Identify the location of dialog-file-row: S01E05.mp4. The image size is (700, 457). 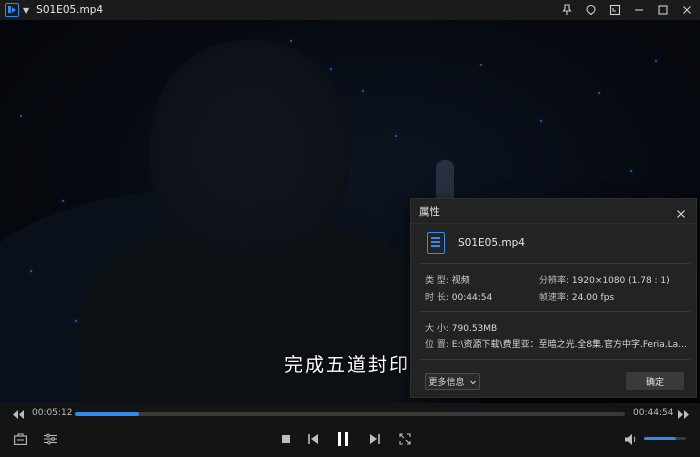
(476, 243).